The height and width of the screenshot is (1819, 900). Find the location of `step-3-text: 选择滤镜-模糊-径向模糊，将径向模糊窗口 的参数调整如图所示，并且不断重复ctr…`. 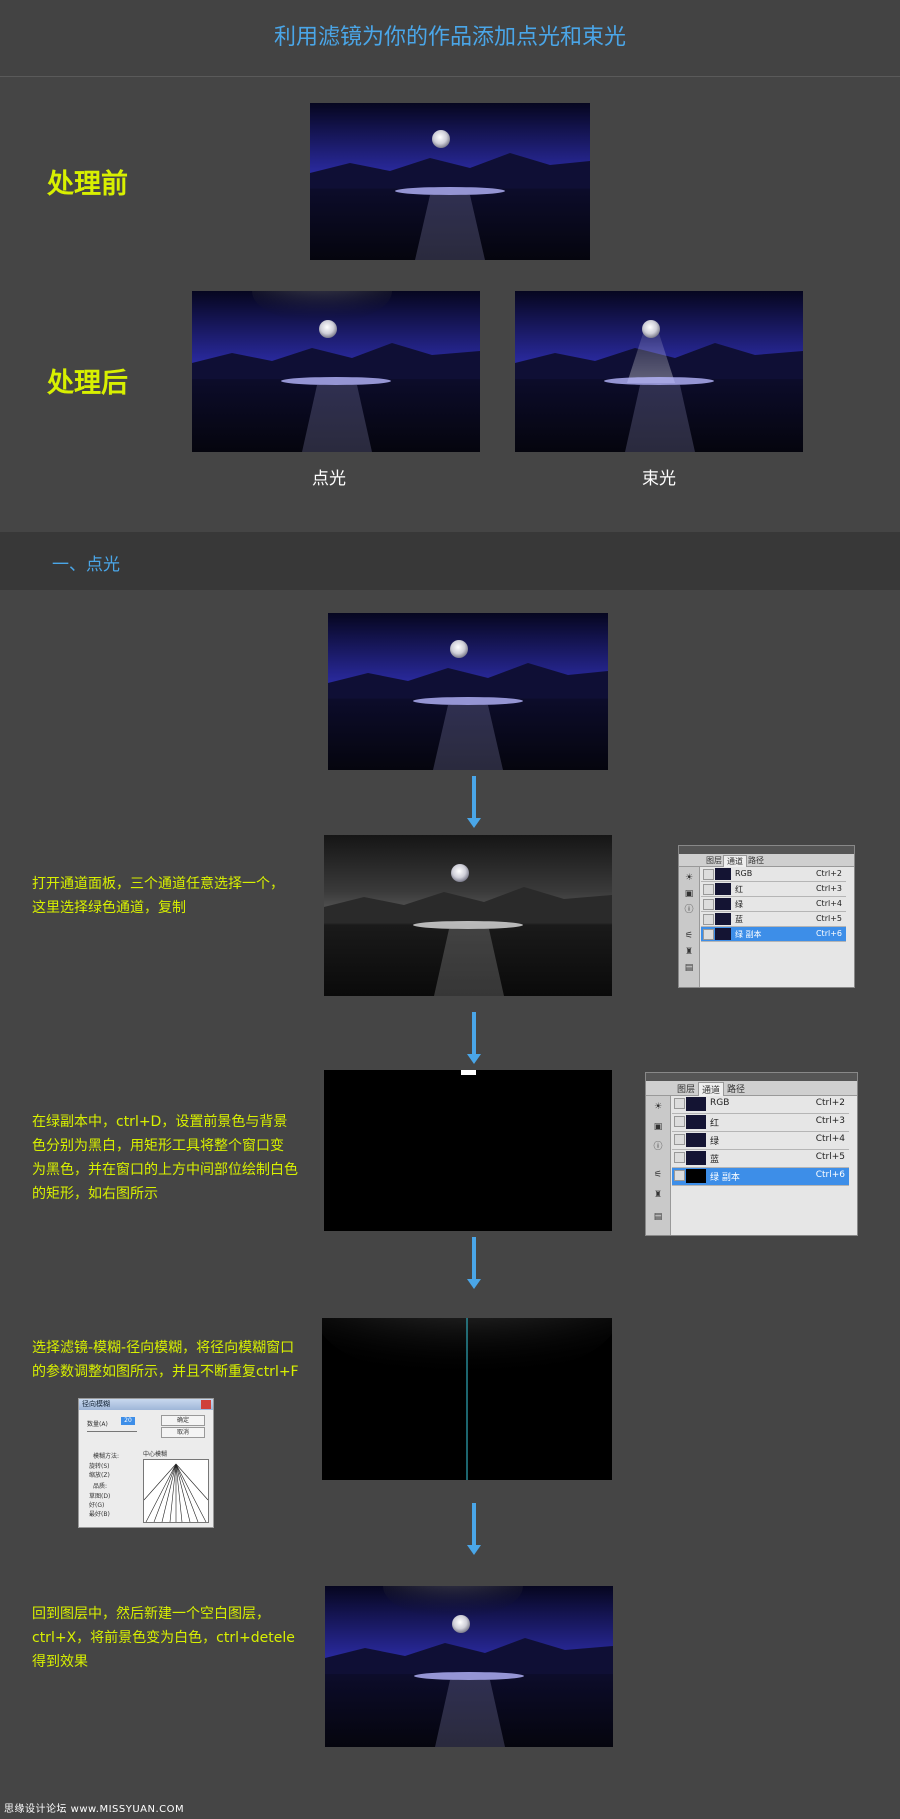

step-3-text: 选择滤镜-模糊-径向模糊，将径向模糊窗口 的参数调整如图所示，并且不断重复ctr… is located at coordinates (165, 1360).